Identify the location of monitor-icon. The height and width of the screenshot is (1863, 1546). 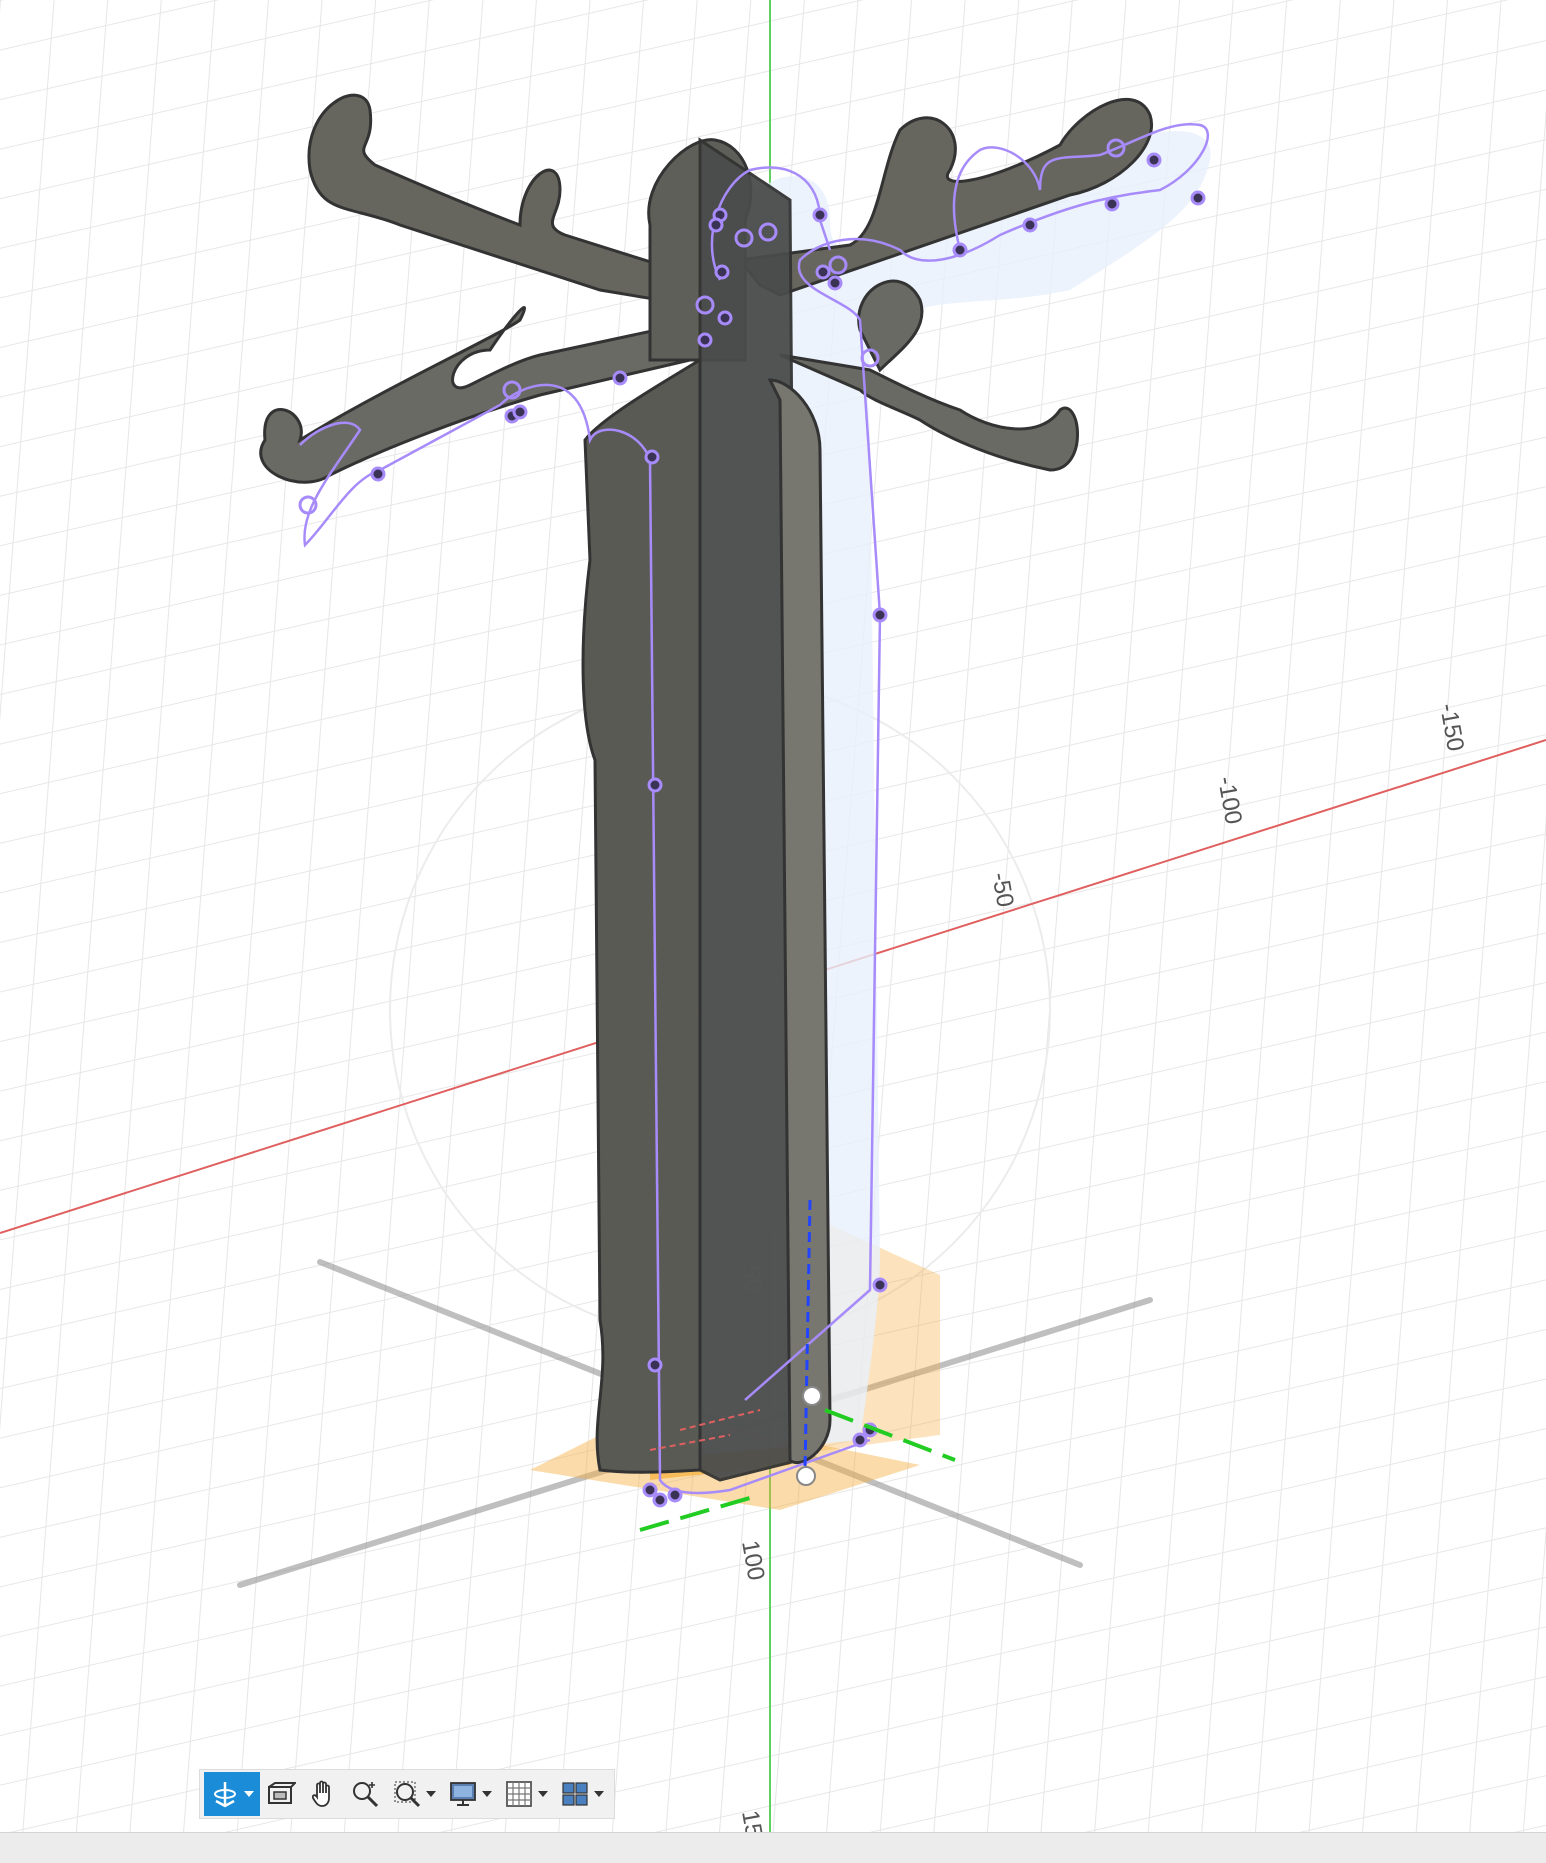
(463, 1794).